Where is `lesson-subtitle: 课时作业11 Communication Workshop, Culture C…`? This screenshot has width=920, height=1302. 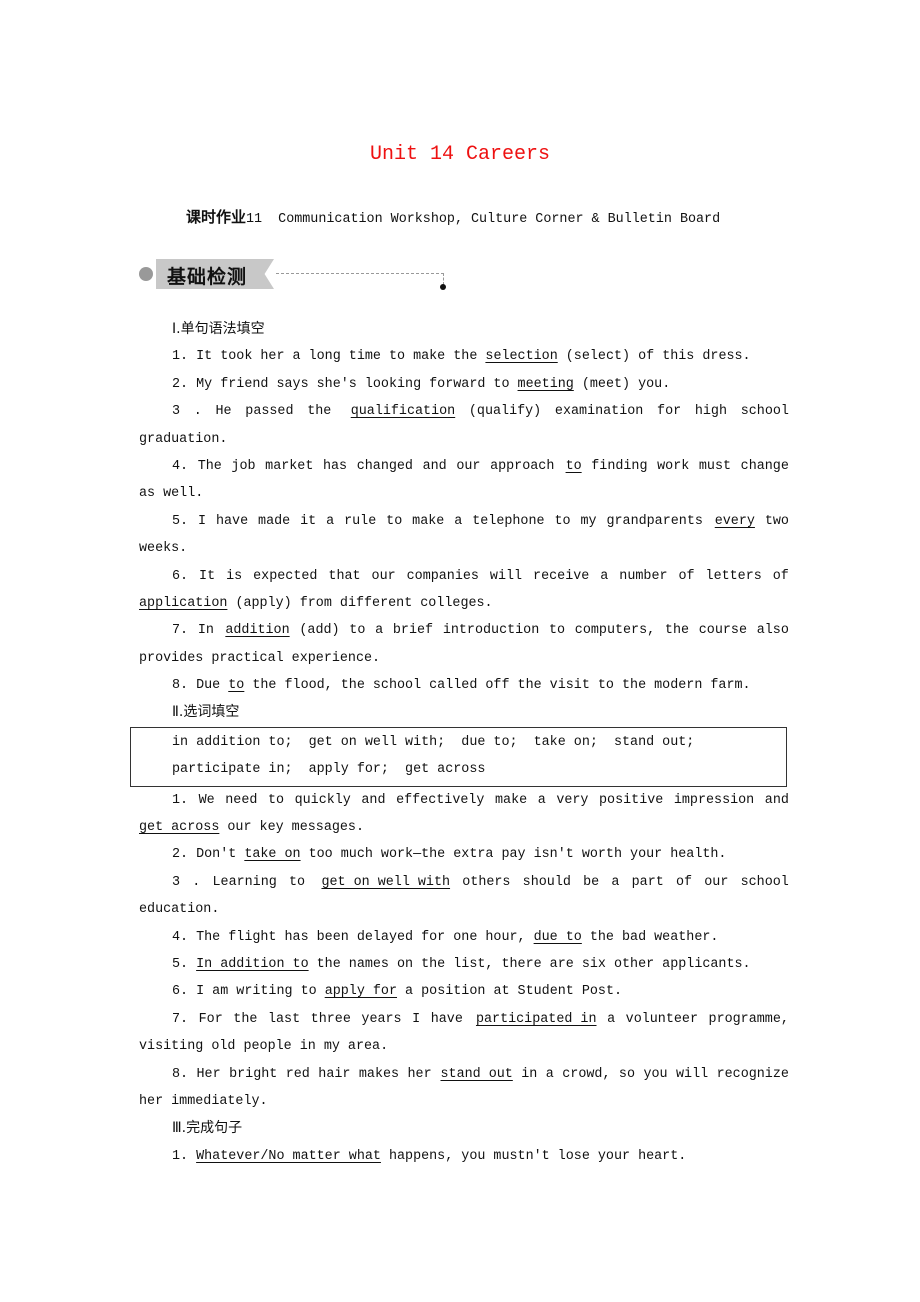 lesson-subtitle: 课时作业11 Communication Workshop, Culture C… is located at coordinates (453, 216).